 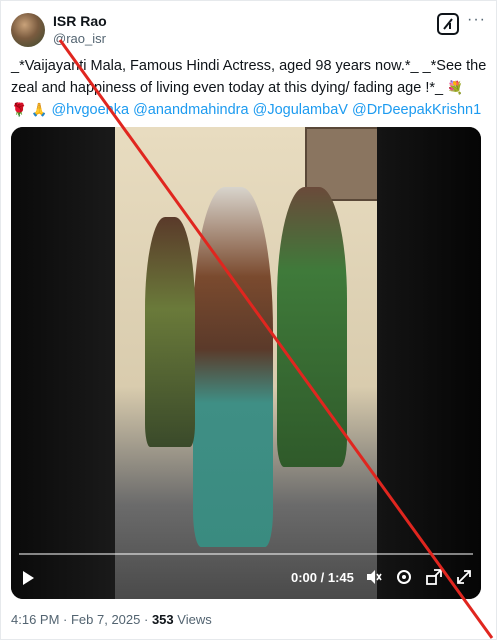 I want to click on grok-icon, so click(x=448, y=24).